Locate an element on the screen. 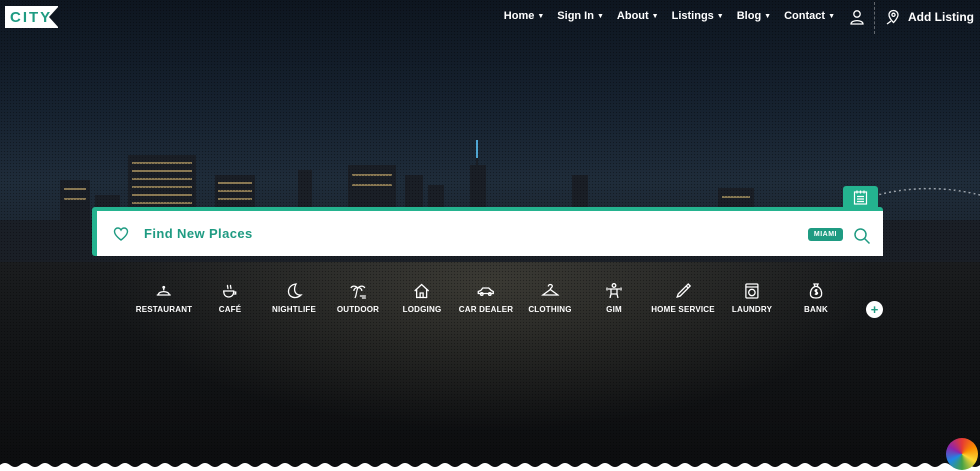  category-label: BANK is located at coordinates (816, 309).